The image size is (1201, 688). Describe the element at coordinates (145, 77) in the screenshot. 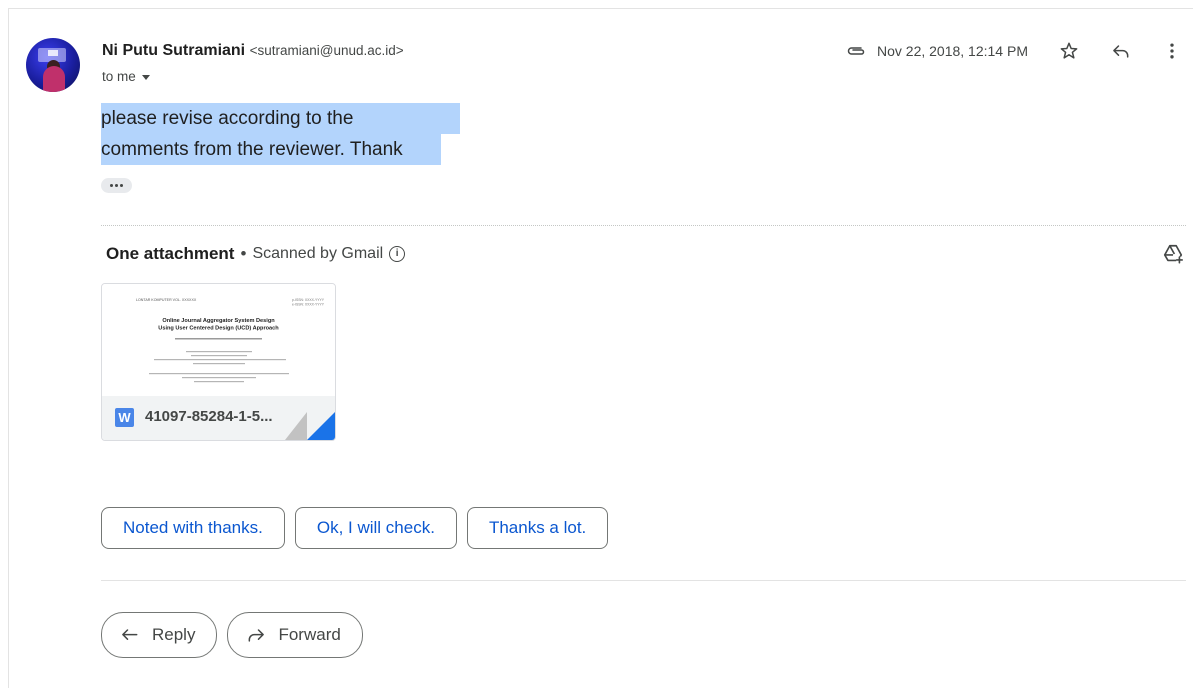

I see `caret-down-icon` at that location.